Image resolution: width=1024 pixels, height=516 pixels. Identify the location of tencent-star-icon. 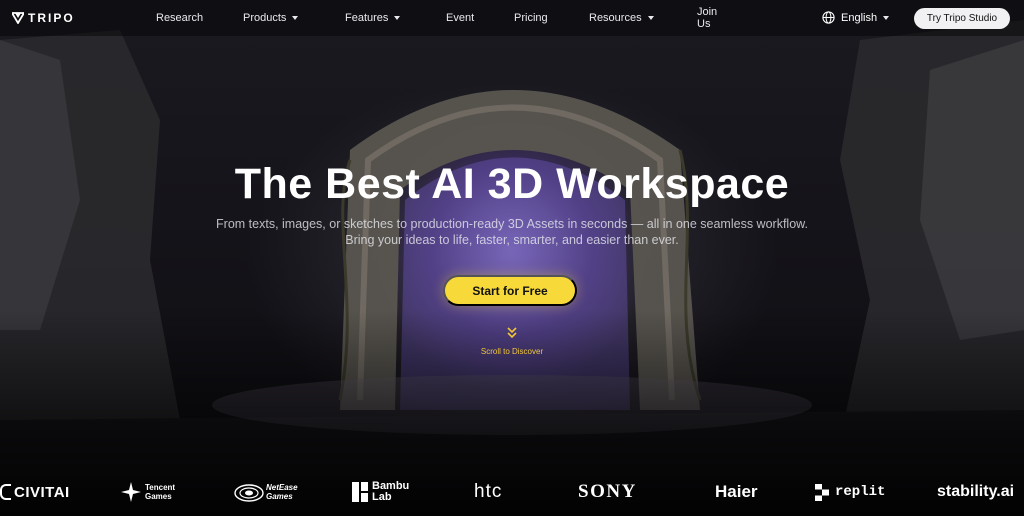
(131, 492).